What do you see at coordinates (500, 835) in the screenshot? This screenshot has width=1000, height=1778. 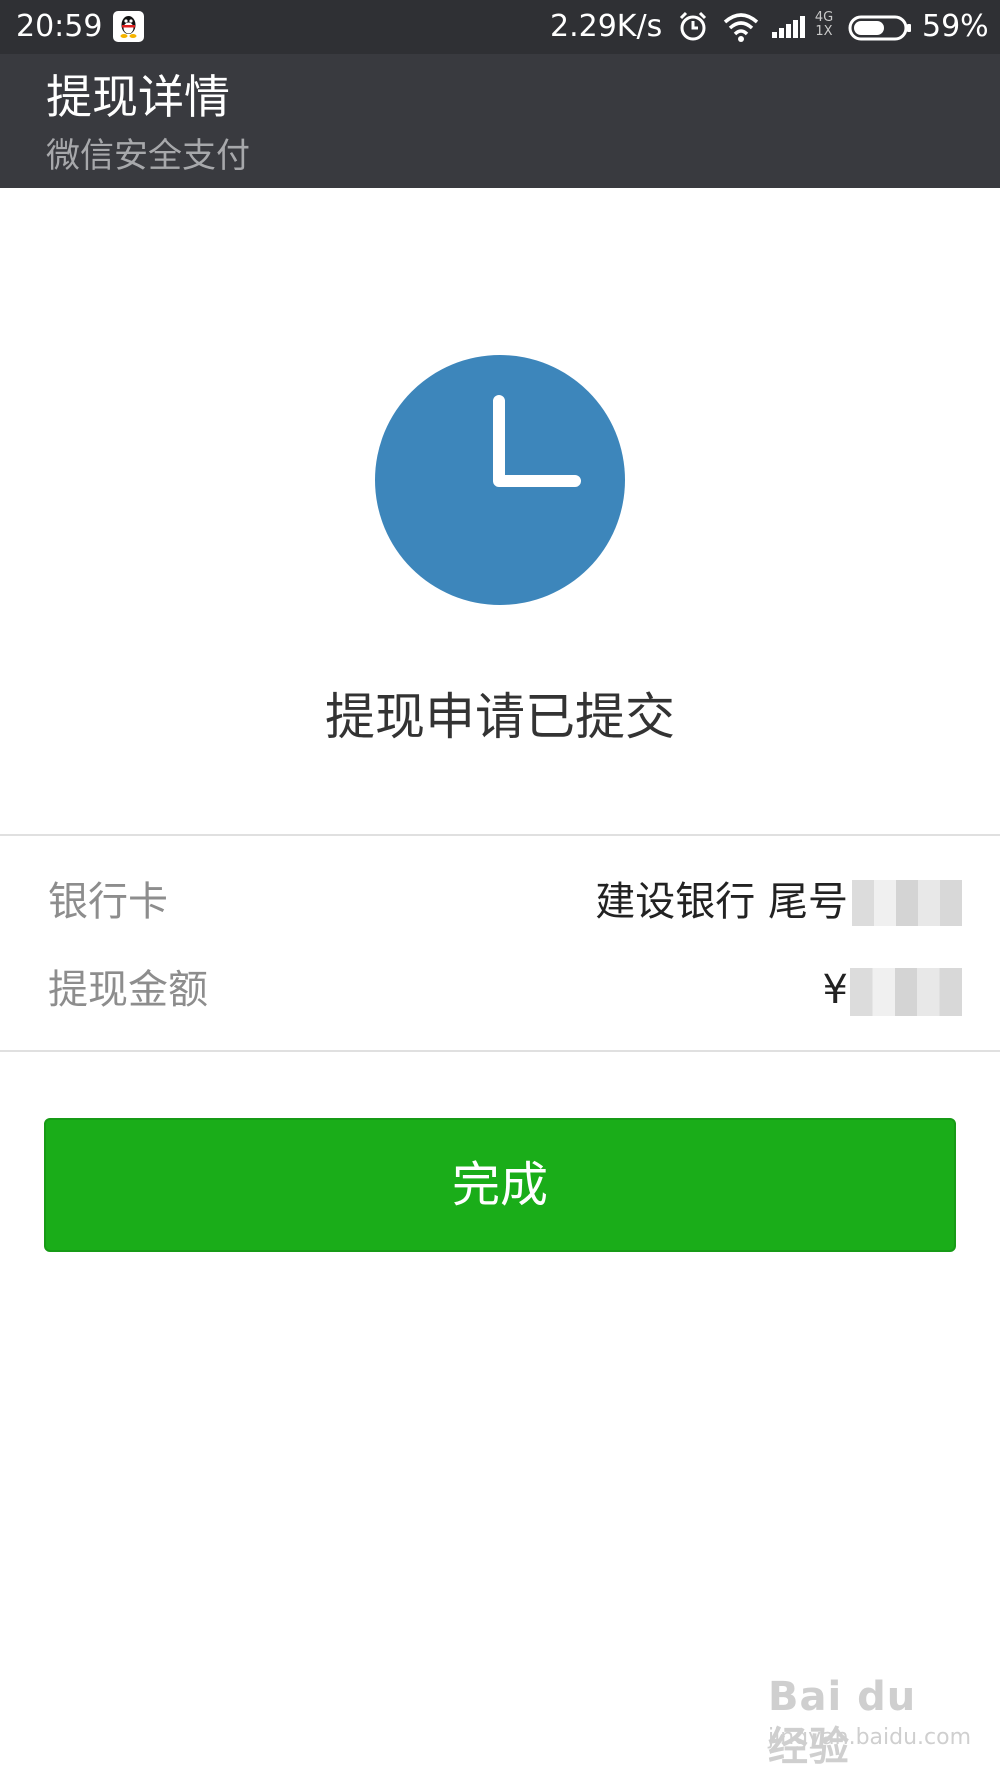 I see `divider-top` at bounding box center [500, 835].